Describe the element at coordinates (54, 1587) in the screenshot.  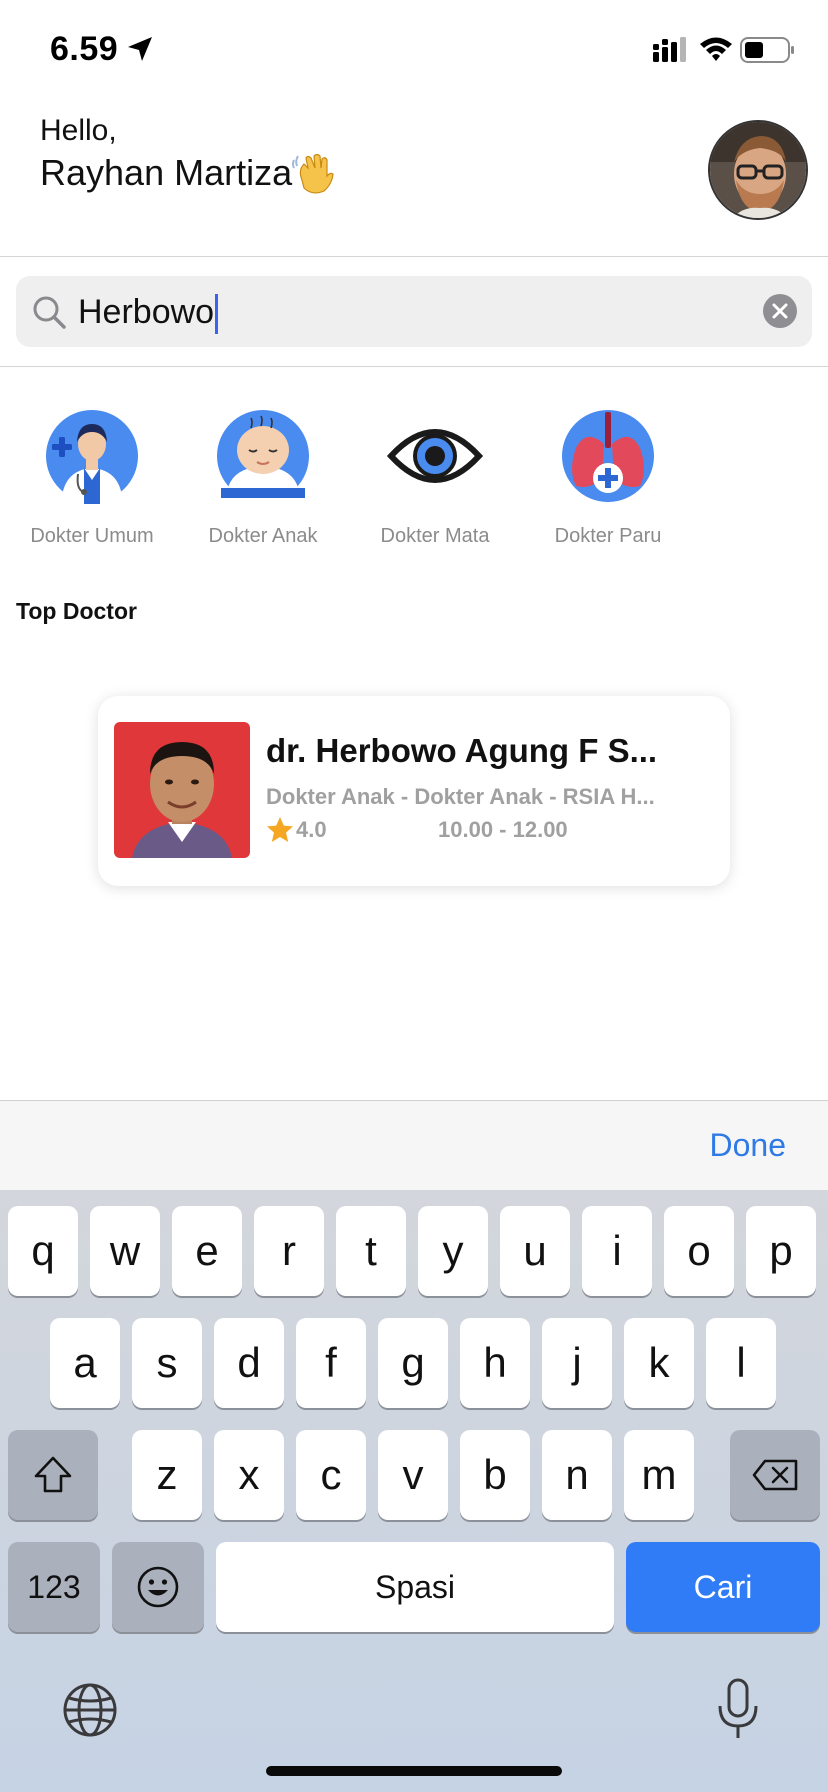
I see `numbers-key: 123` at that location.